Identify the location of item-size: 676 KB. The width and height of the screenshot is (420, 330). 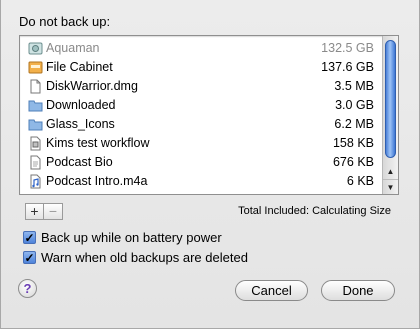
(353, 162).